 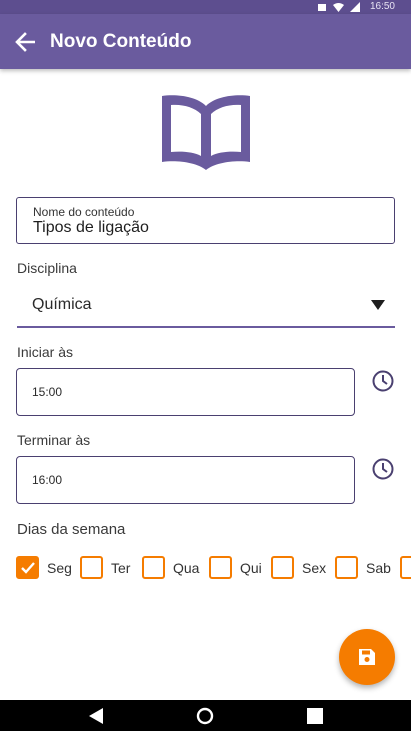 I want to click on nav-recents-button, so click(x=315, y=716).